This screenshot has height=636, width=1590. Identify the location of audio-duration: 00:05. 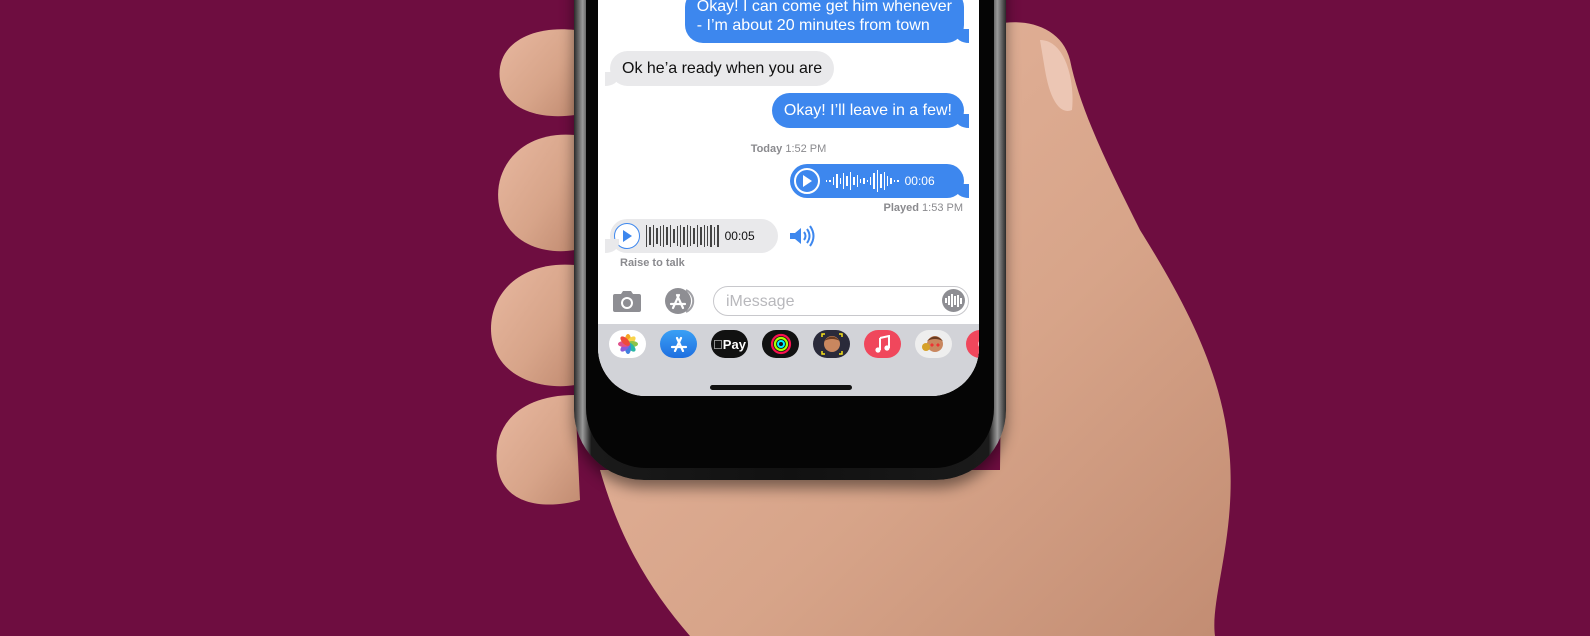
(739, 236).